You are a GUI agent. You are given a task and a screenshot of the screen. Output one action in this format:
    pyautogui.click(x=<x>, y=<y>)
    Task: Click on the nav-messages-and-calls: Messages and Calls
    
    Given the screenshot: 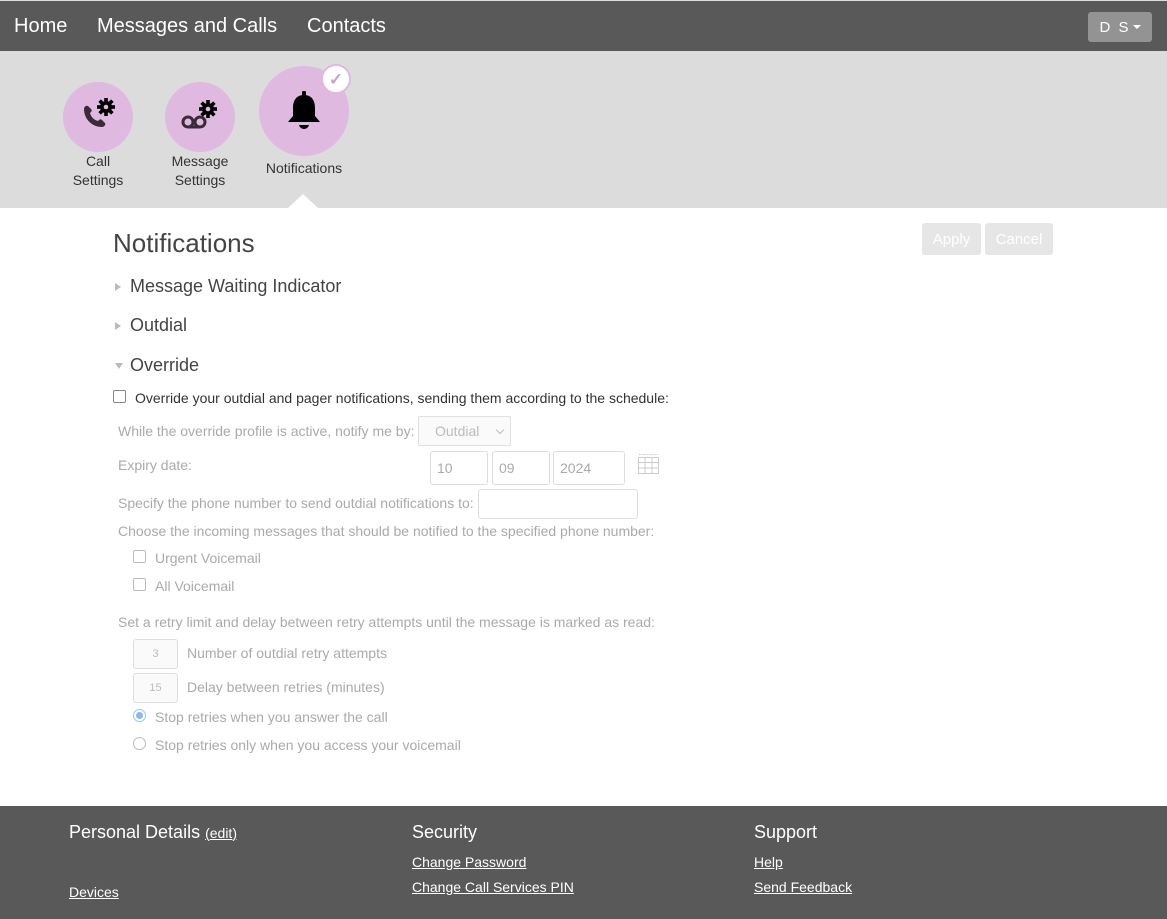 What is the action you would take?
    pyautogui.click(x=187, y=26)
    